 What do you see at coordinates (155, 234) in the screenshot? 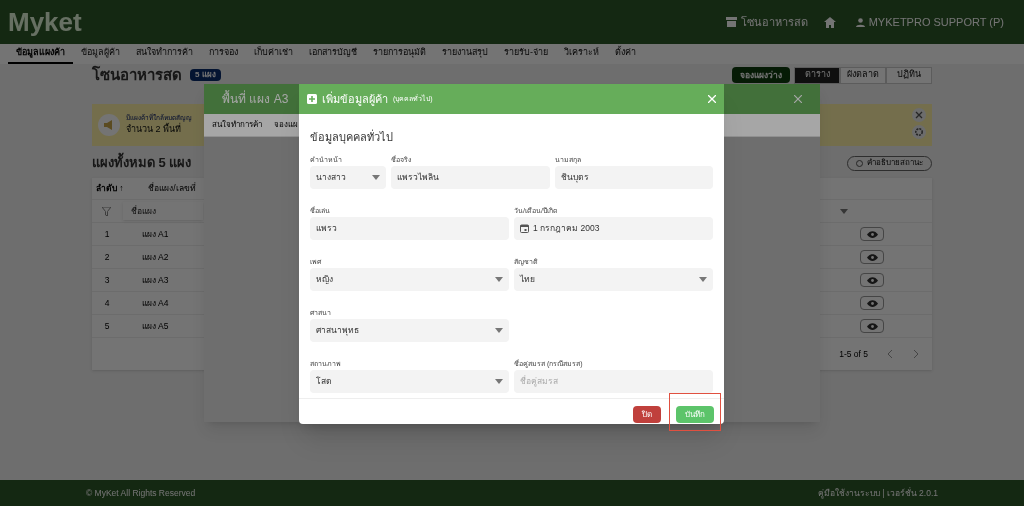
I see `table-cell-text: แผง A1` at bounding box center [155, 234].